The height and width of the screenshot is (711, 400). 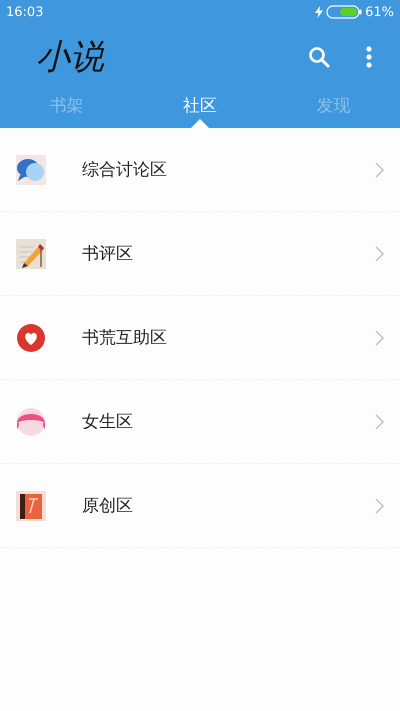 I want to click on search-icon, so click(x=319, y=57).